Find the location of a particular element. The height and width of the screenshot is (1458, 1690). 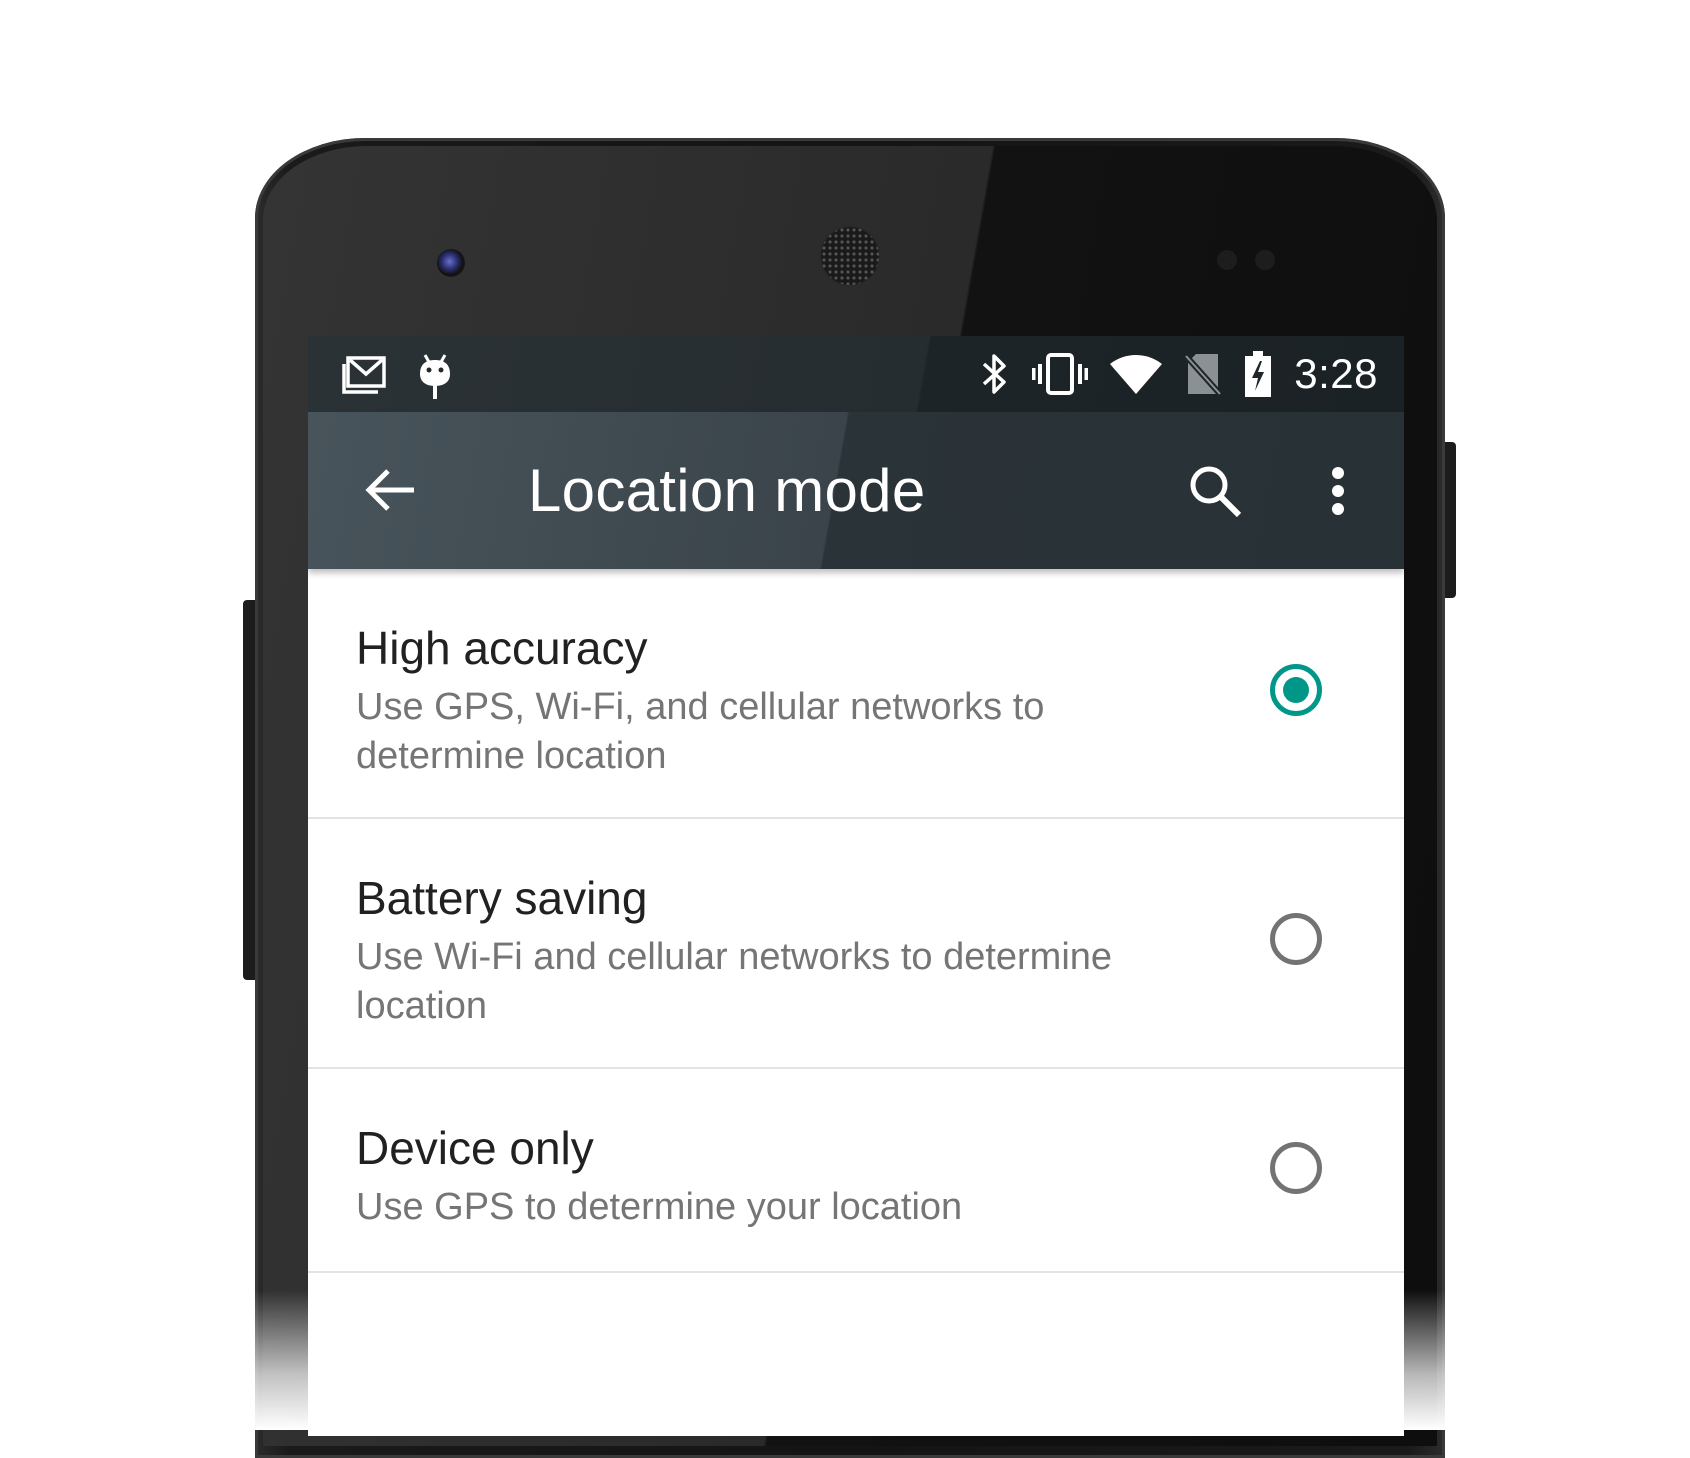

option-title: Device only is located at coordinates (475, 1148).